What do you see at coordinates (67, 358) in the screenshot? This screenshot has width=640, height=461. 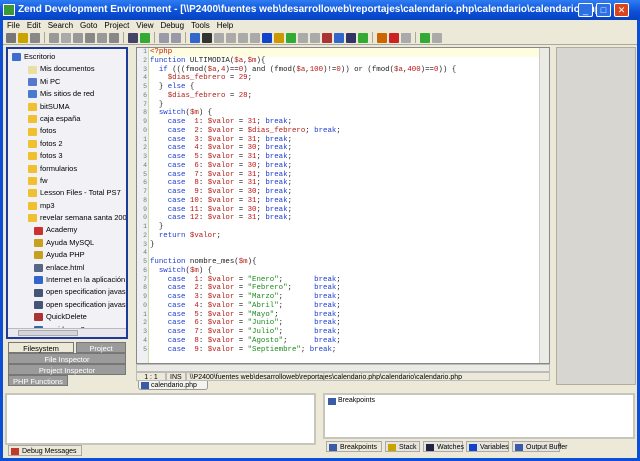 I see `tab-file-inspector: File Inspector` at bounding box center [67, 358].